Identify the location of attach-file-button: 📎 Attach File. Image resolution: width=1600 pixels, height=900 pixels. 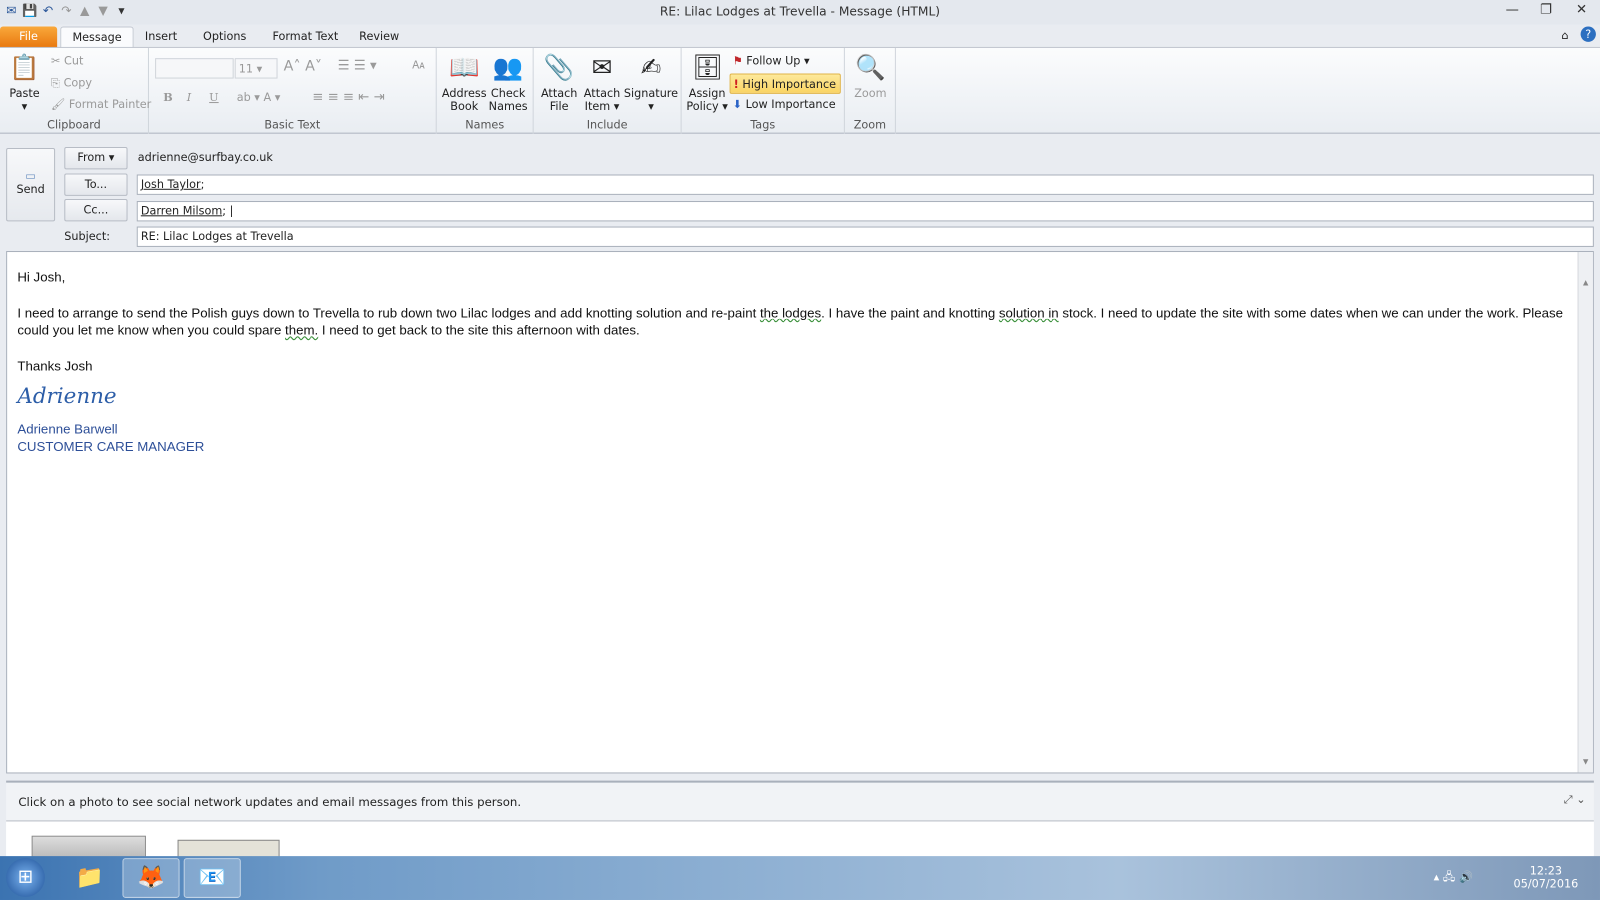
(559, 82).